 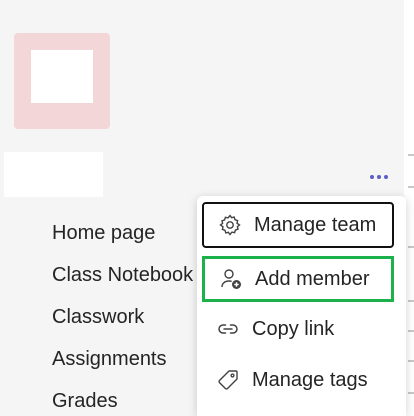 I want to click on nav-item-classwork: Classwork, so click(x=98, y=317).